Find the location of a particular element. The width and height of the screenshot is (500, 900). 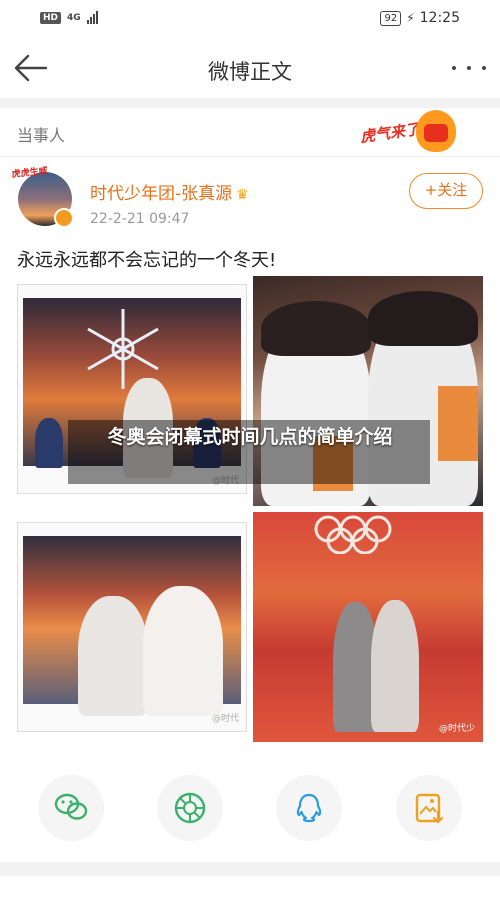

post-header: 虎虎生威 时代少年团-张真源 ♛ 22-2-21 09:47 +关注 is located at coordinates (250, 197).